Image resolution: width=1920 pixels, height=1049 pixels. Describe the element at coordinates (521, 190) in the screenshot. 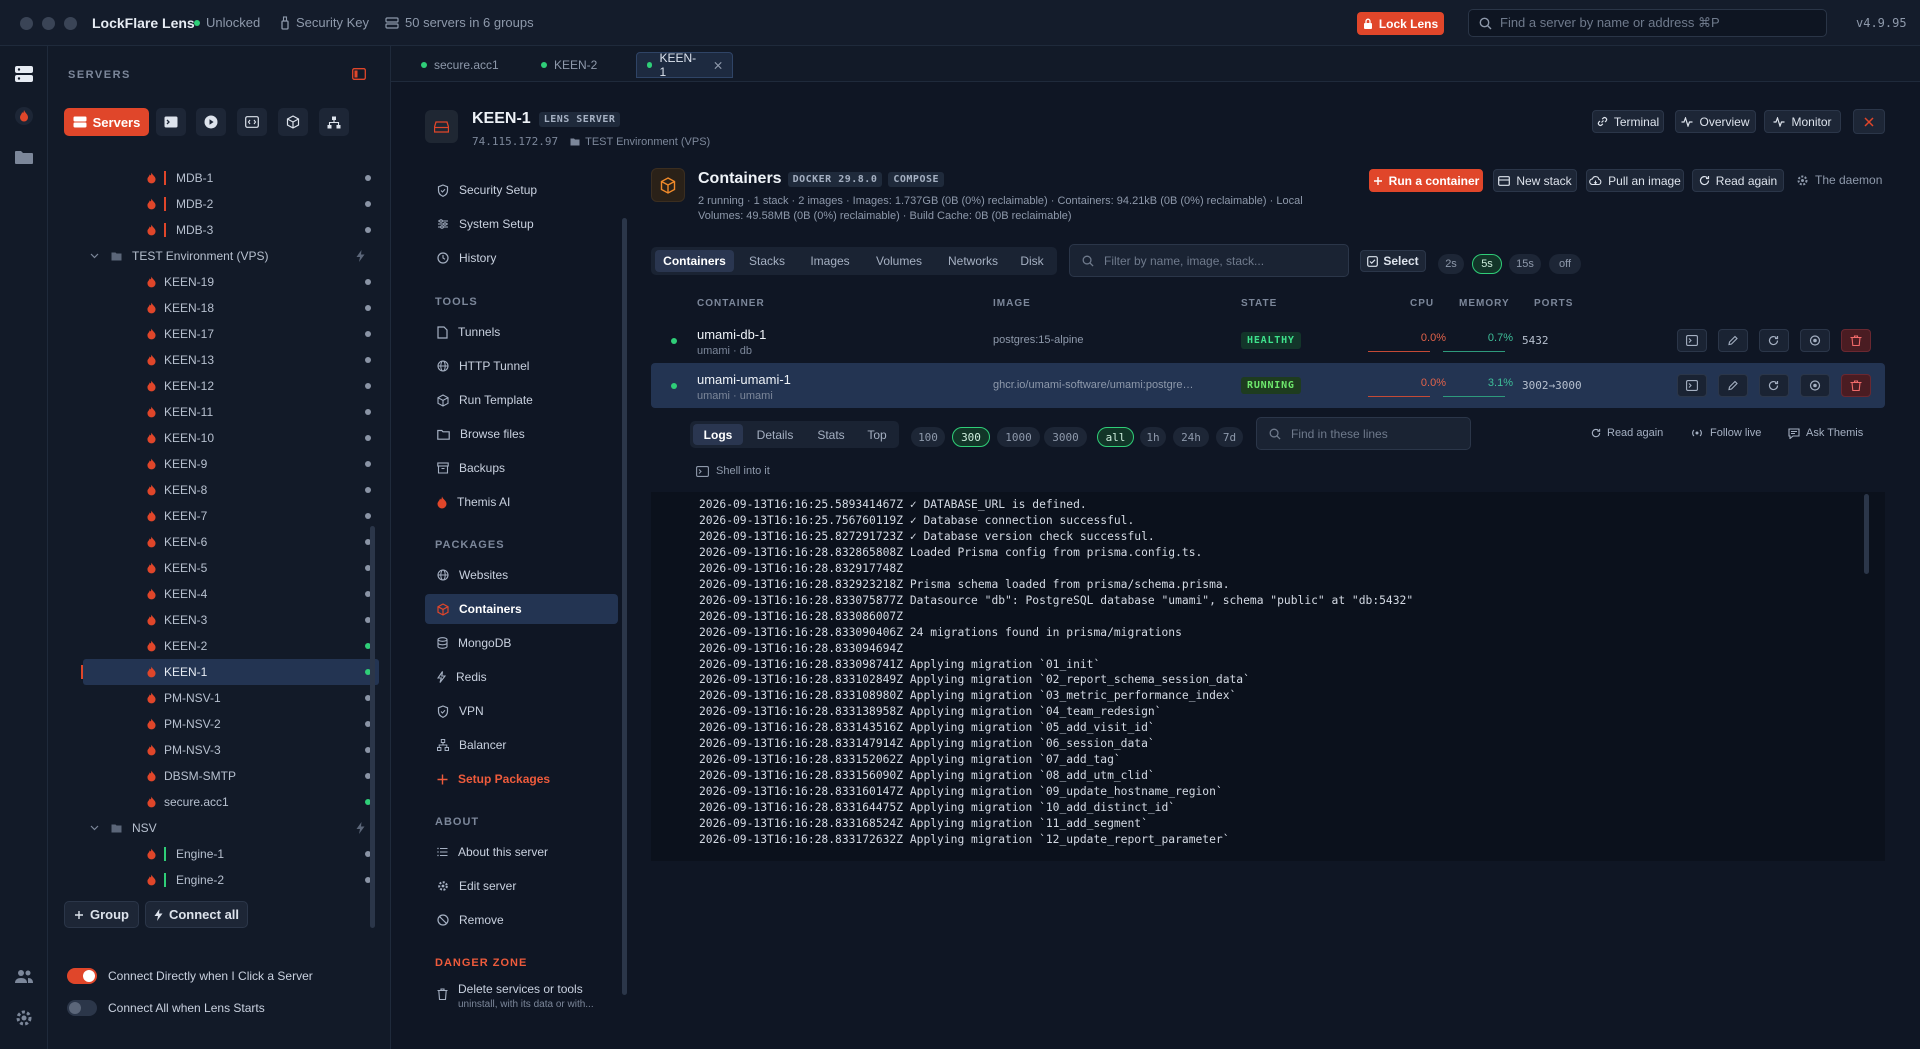

I see `nav-security-setup: Security Setup` at that location.